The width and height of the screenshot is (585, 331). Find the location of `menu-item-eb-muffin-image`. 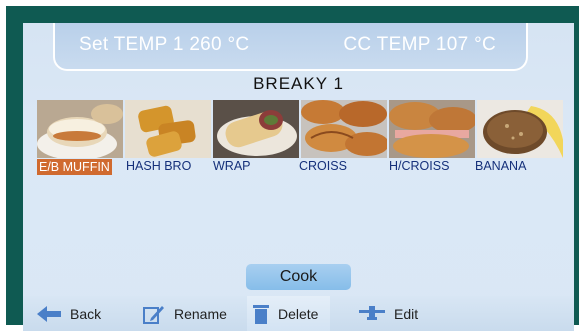

menu-item-eb-muffin-image is located at coordinates (80, 129).